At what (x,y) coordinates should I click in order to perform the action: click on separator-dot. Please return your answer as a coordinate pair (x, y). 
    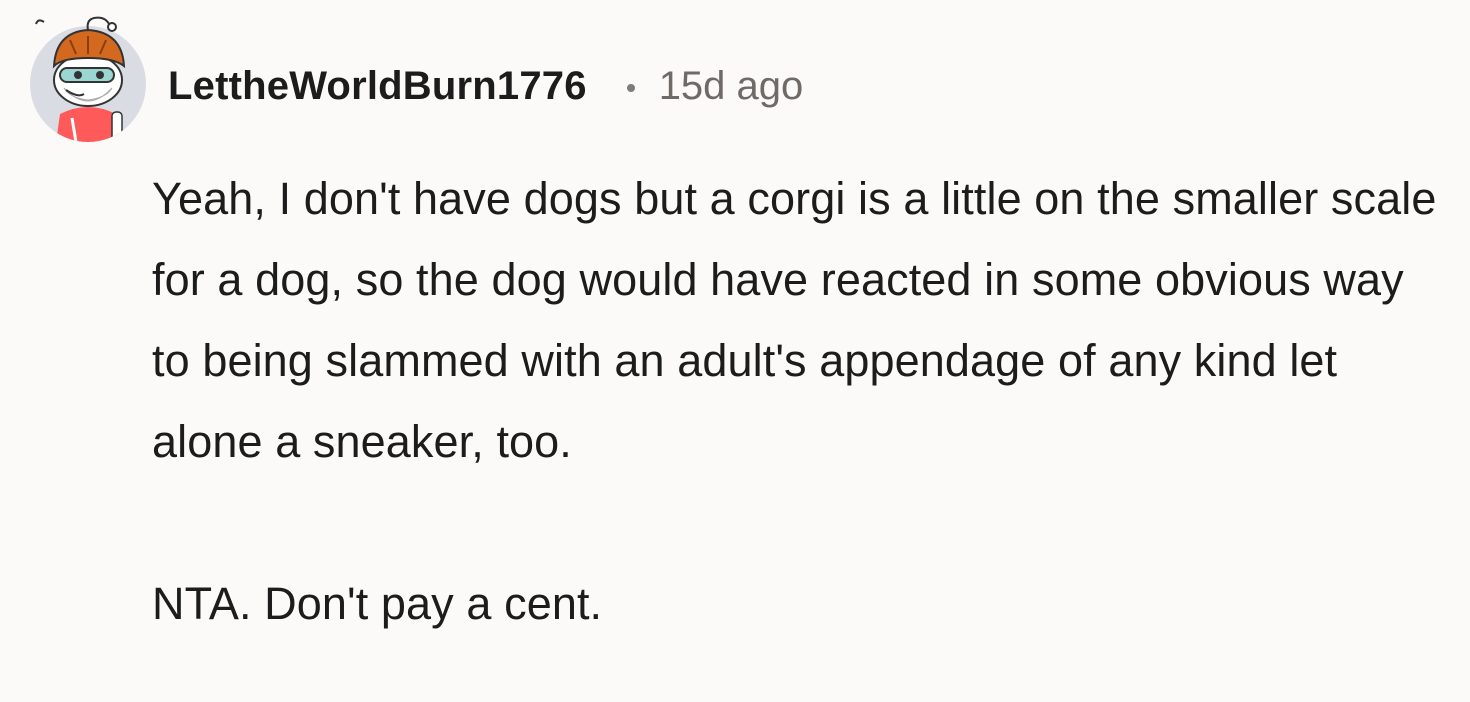
    Looking at the image, I should click on (630, 88).